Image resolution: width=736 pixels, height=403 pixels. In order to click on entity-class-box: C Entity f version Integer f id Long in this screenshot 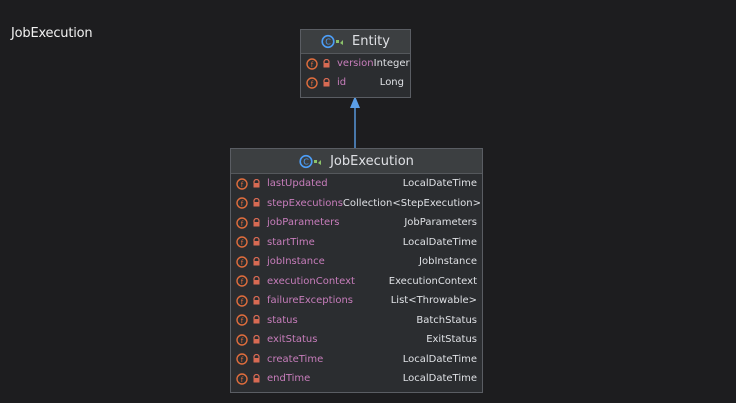, I will do `click(355, 63)`.